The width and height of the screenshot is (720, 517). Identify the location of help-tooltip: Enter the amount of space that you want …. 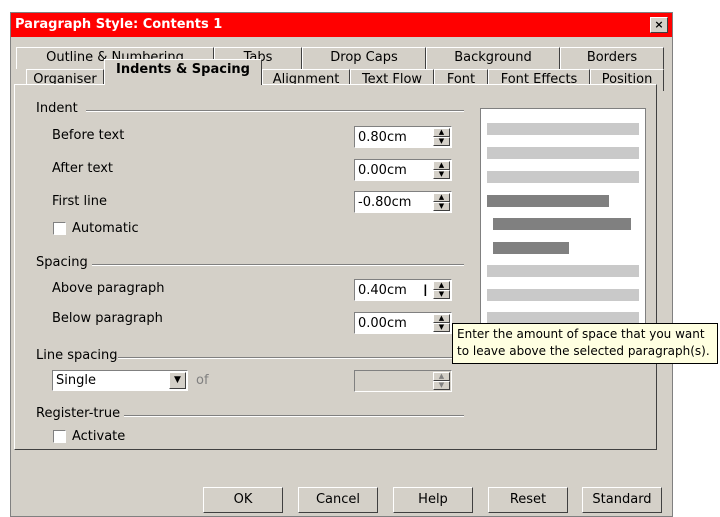
(585, 343).